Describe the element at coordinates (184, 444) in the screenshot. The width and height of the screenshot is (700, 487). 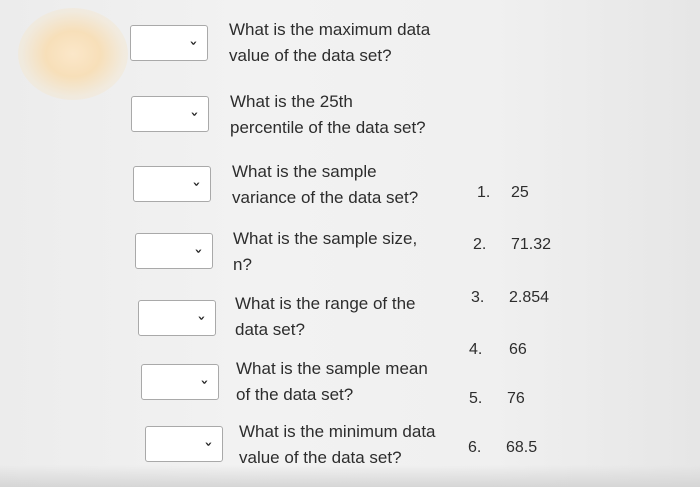
I see `answer-dropdown-7: ›` at that location.